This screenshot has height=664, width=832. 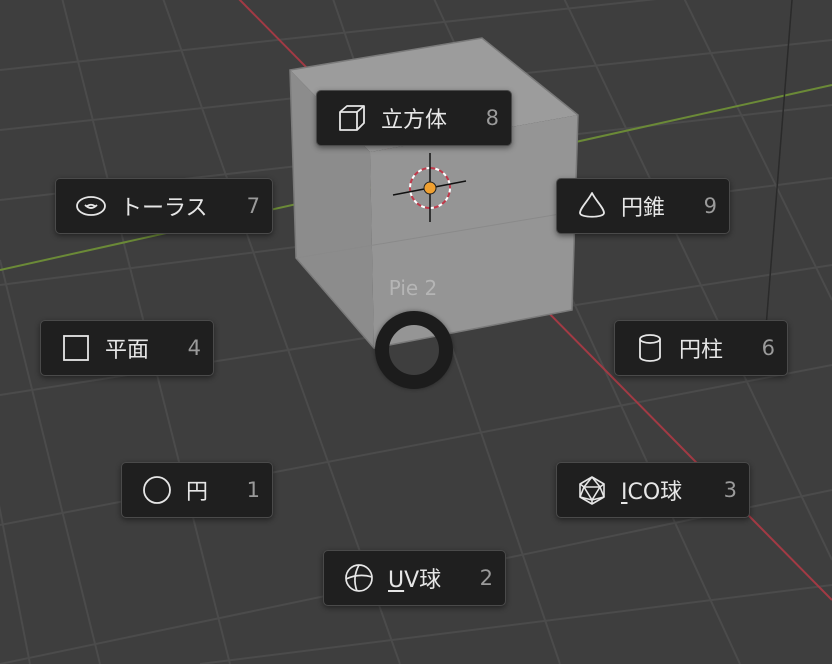 I want to click on label-rest: V球, so click(x=423, y=580).